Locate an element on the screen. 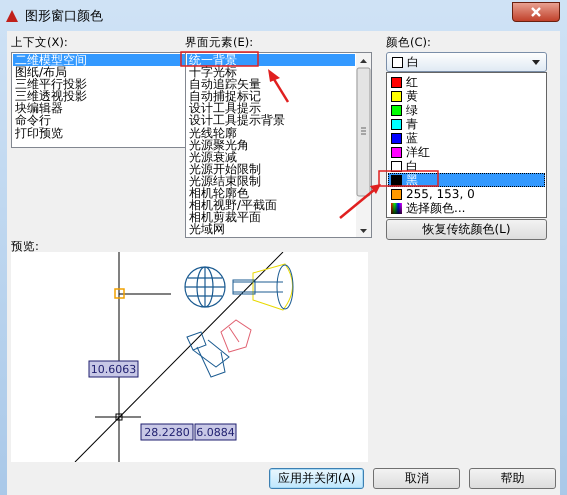 This screenshot has height=495, width=567. close-icon is located at coordinates (536, 11).